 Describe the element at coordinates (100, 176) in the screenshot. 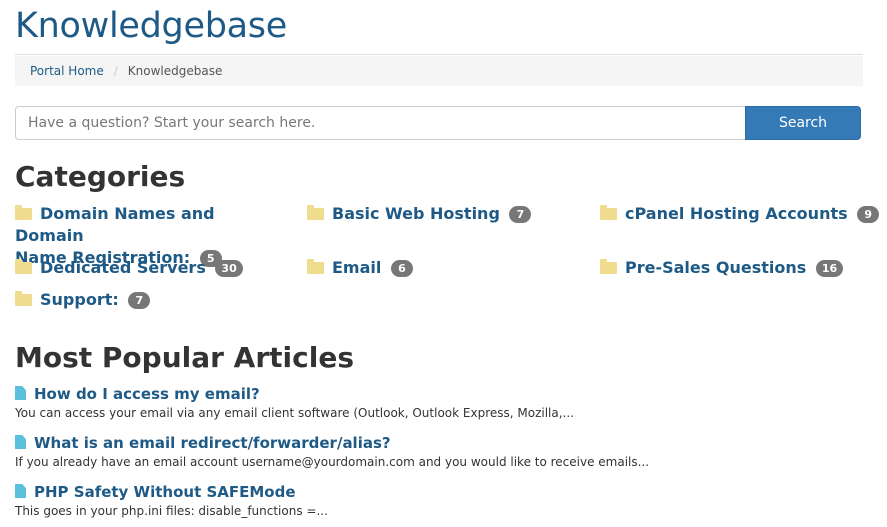

I see `categories-heading: Categories` at that location.